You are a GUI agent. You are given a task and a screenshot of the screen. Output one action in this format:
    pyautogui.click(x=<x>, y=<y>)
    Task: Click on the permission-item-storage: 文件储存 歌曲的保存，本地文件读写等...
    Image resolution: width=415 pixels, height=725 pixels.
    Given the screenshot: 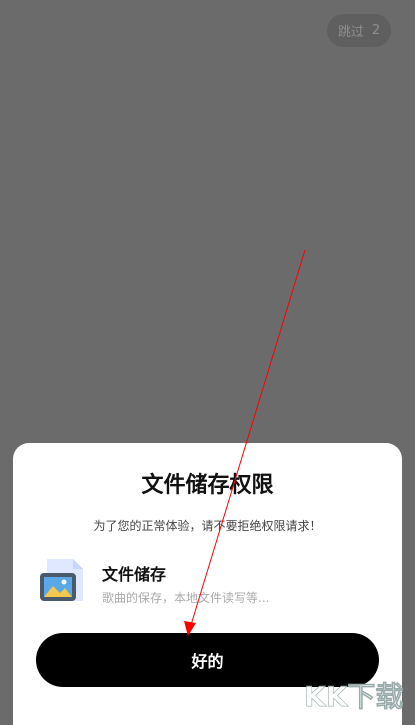 What is the action you would take?
    pyautogui.click(x=207, y=583)
    